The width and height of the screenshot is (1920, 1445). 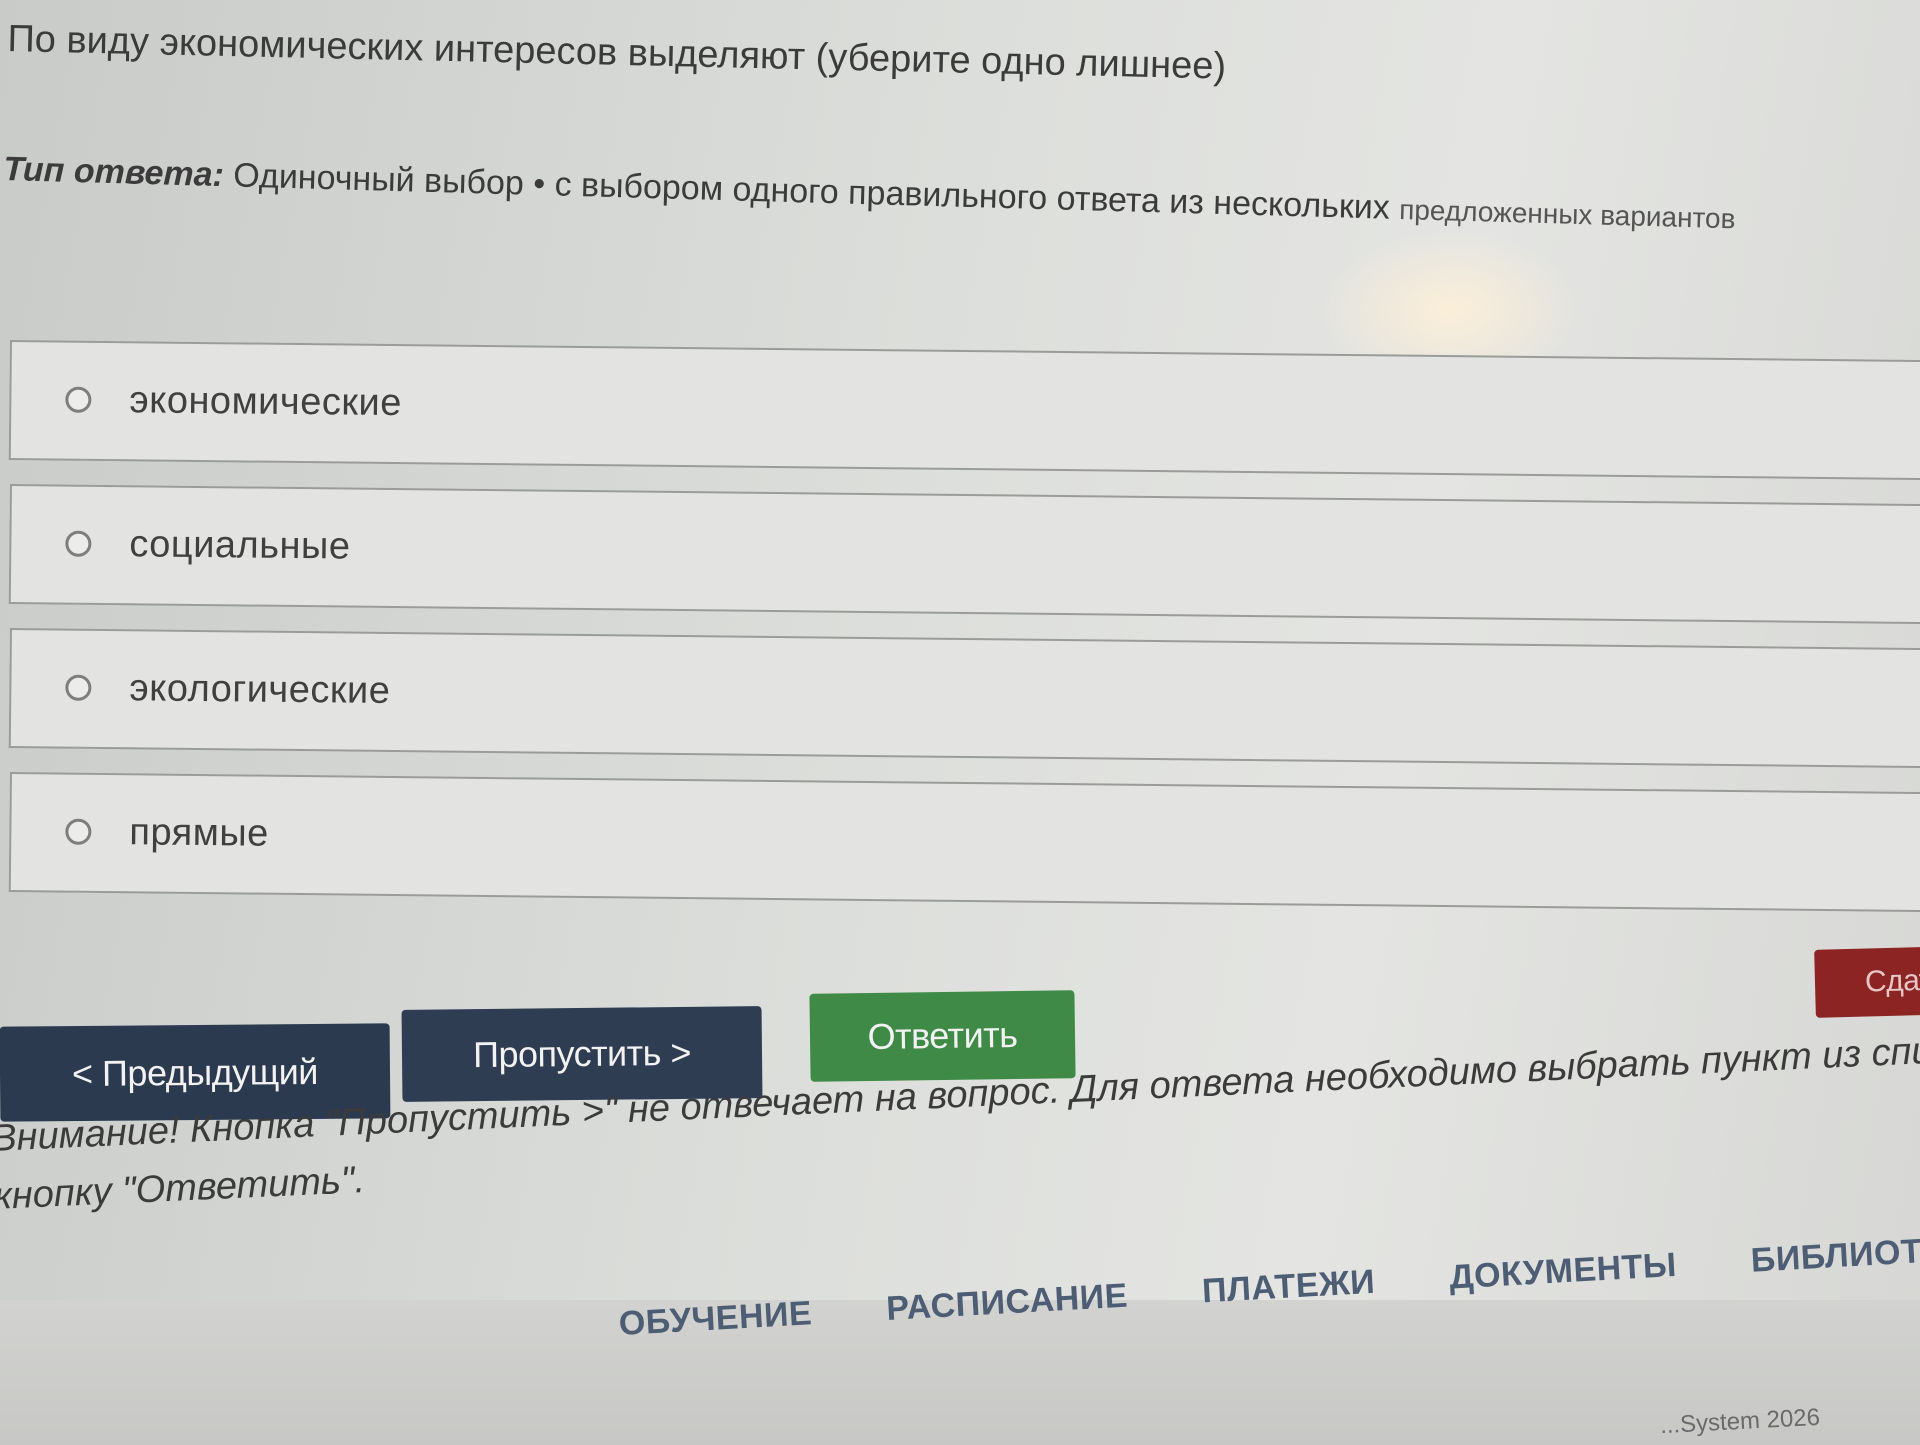 I want to click on option-label: экологические, so click(x=260, y=689).